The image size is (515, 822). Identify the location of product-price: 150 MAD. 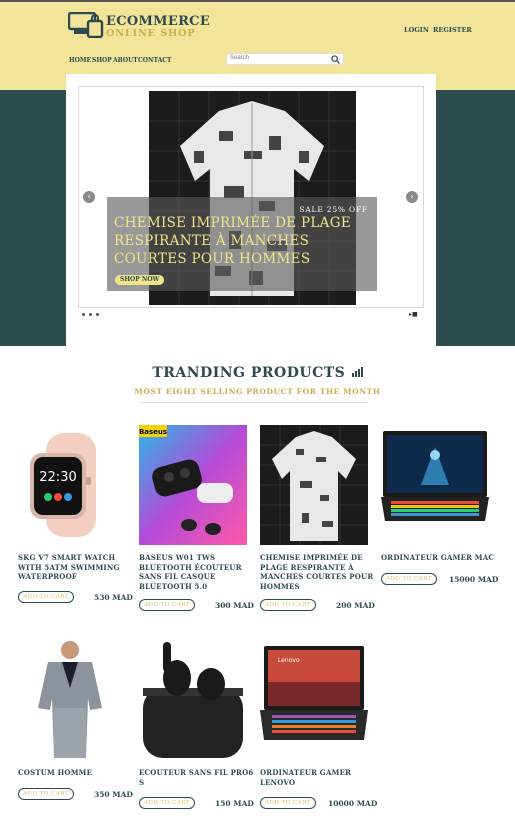
(234, 803).